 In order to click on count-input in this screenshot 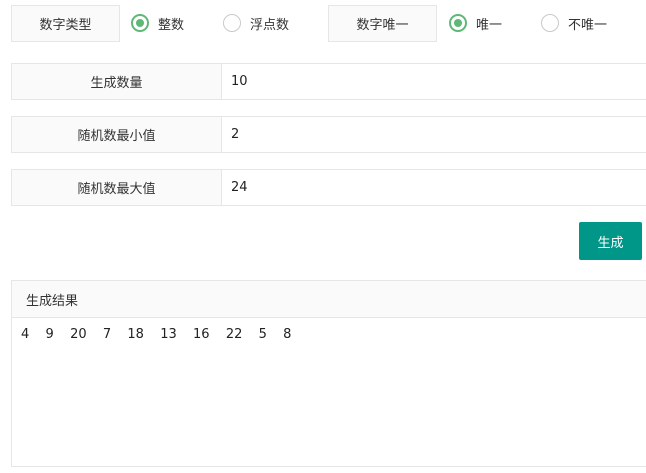, I will do `click(434, 81)`.